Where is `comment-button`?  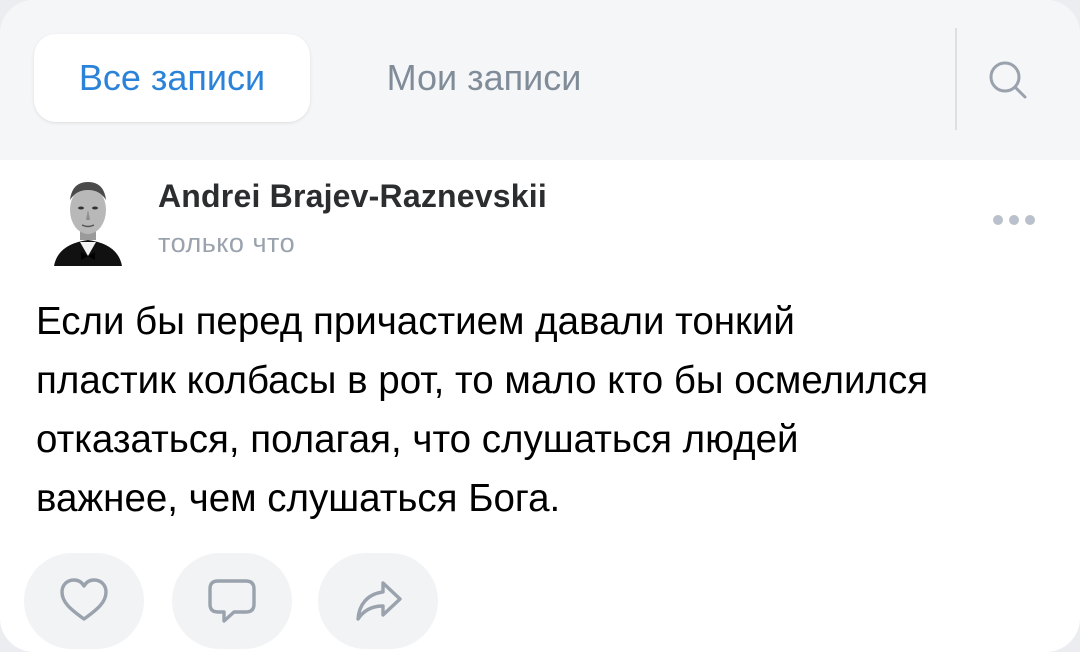 comment-button is located at coordinates (232, 601).